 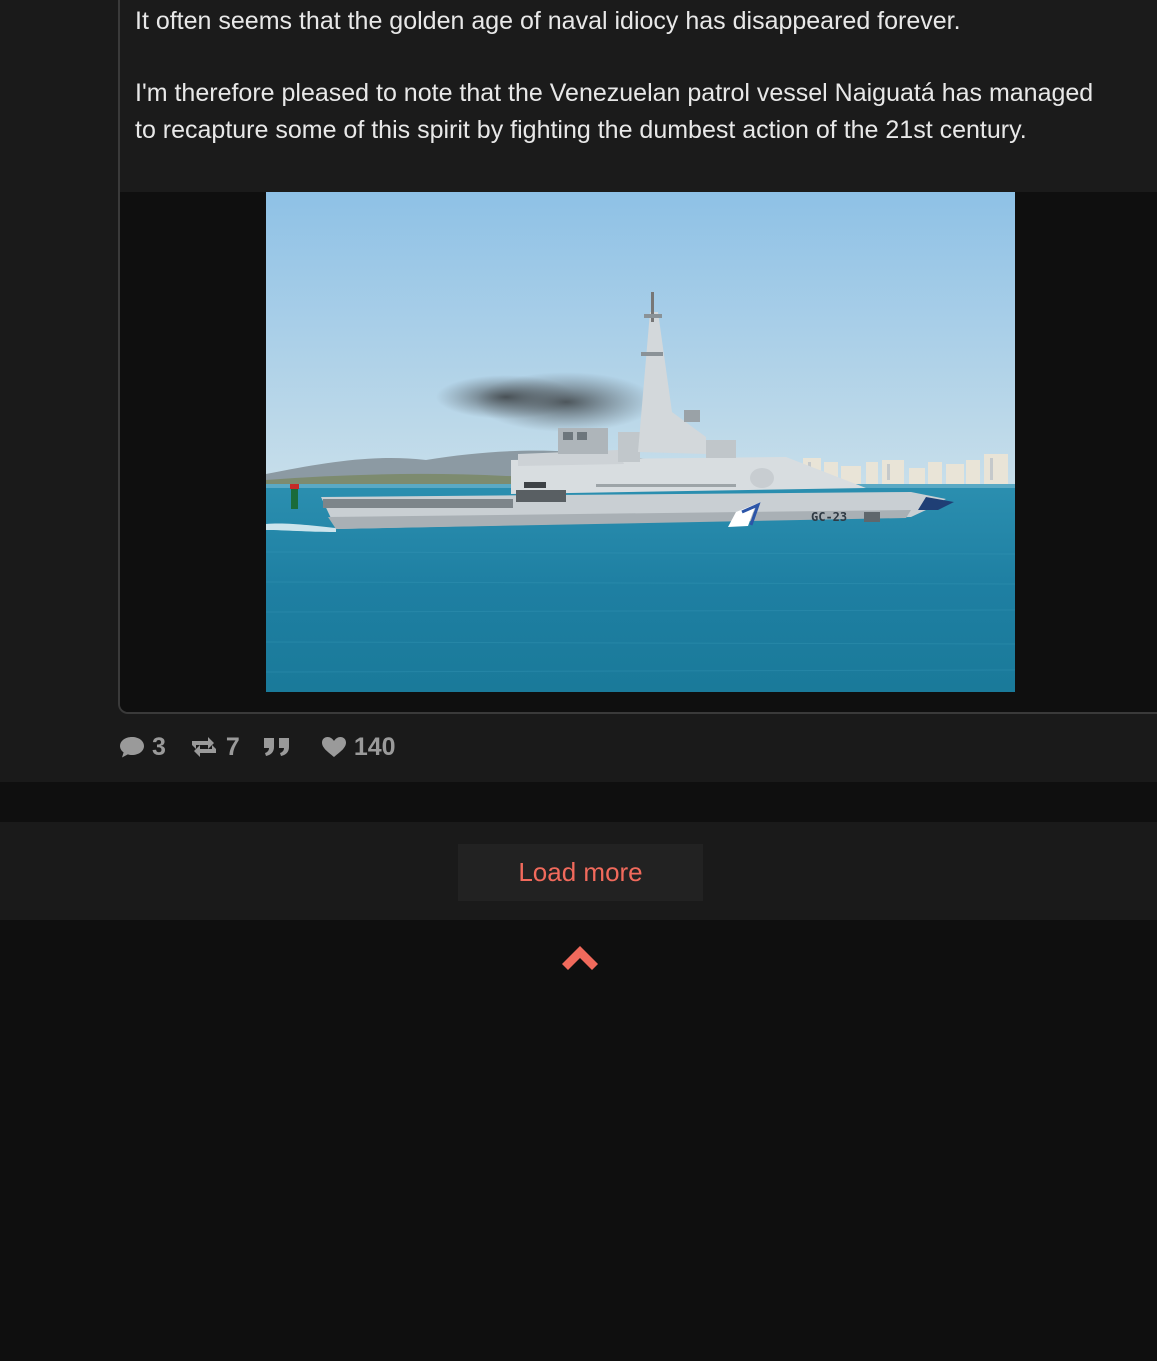 What do you see at coordinates (232, 746) in the screenshot?
I see `reblogs-count: 7` at bounding box center [232, 746].